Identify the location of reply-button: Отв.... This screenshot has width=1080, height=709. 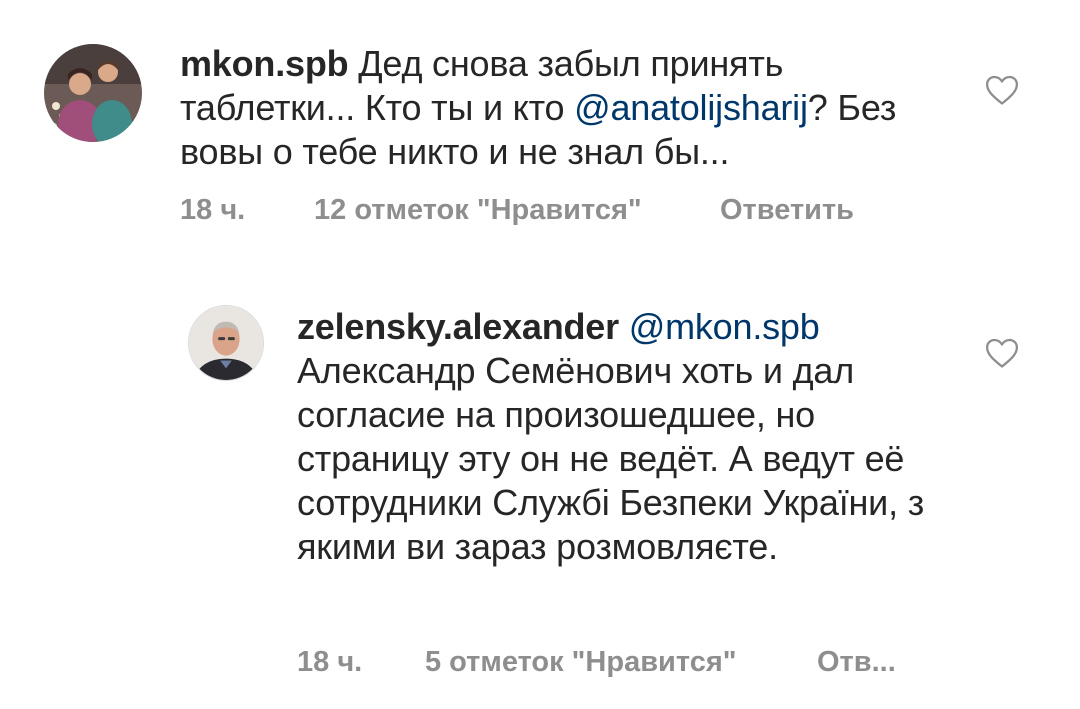
(856, 662).